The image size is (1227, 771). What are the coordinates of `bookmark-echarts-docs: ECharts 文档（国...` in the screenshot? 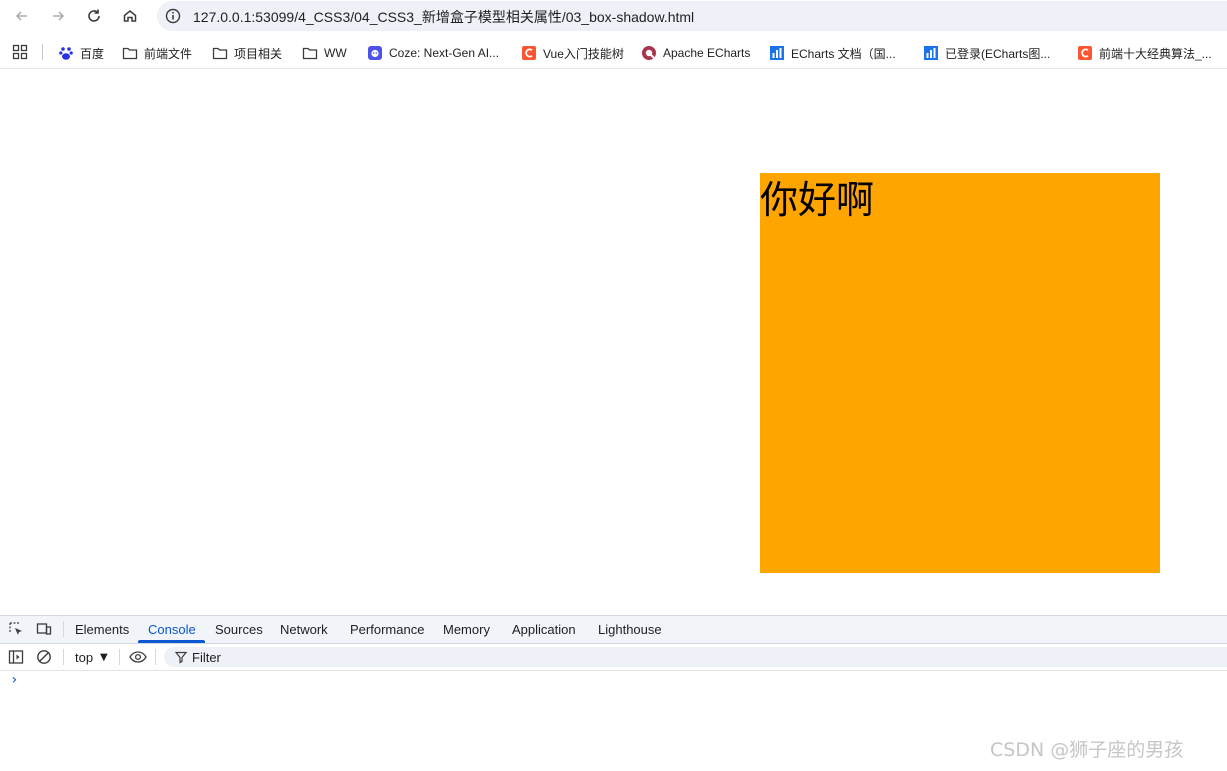 It's located at (832, 53).